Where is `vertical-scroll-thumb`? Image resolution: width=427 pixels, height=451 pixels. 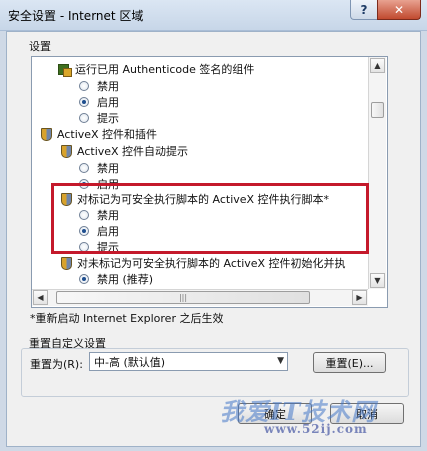
vertical-scroll-thumb is located at coordinates (377, 110).